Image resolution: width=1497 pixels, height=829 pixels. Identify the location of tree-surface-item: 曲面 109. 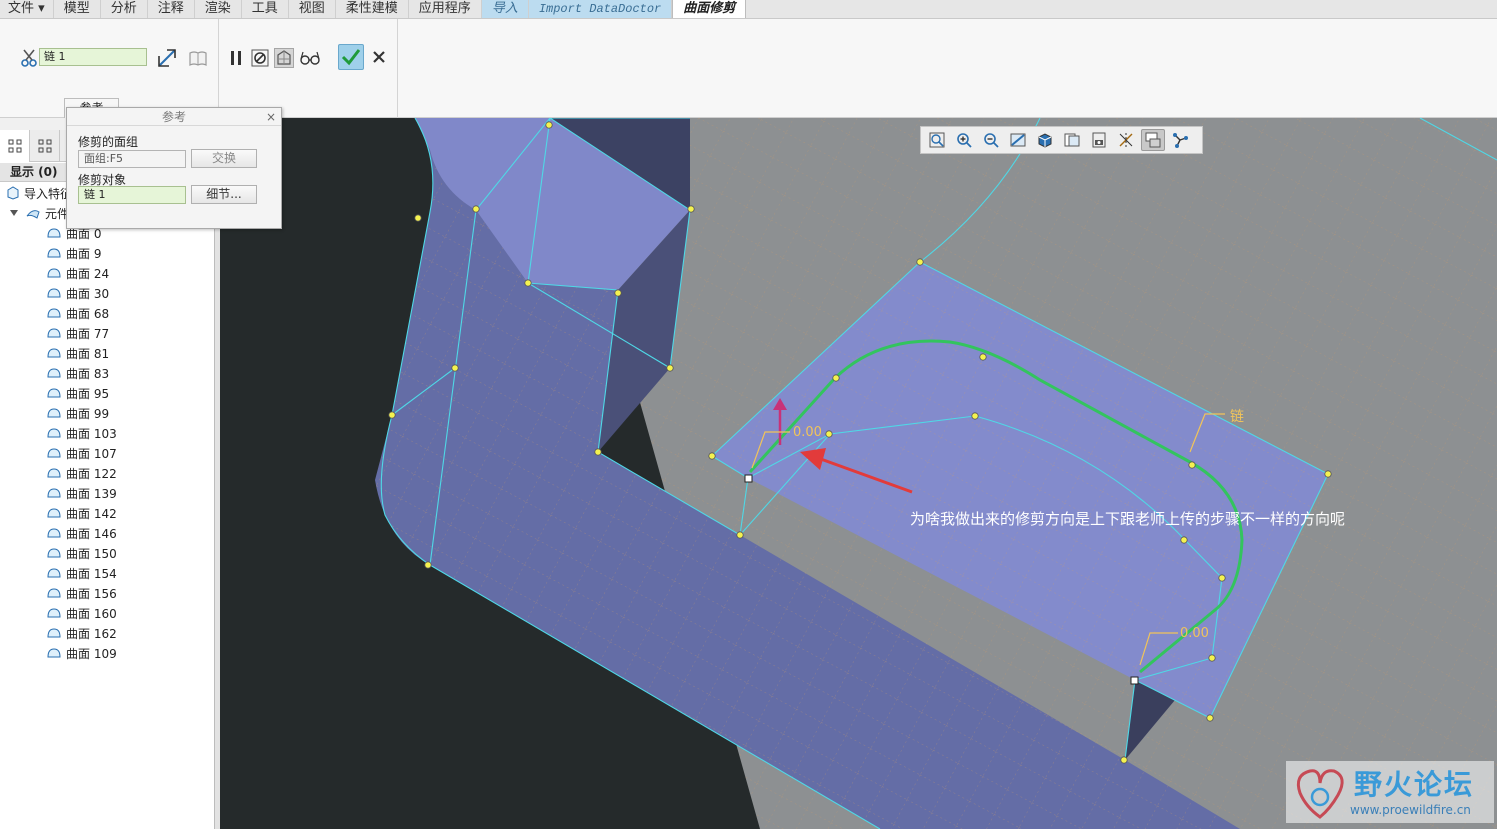
(81, 653).